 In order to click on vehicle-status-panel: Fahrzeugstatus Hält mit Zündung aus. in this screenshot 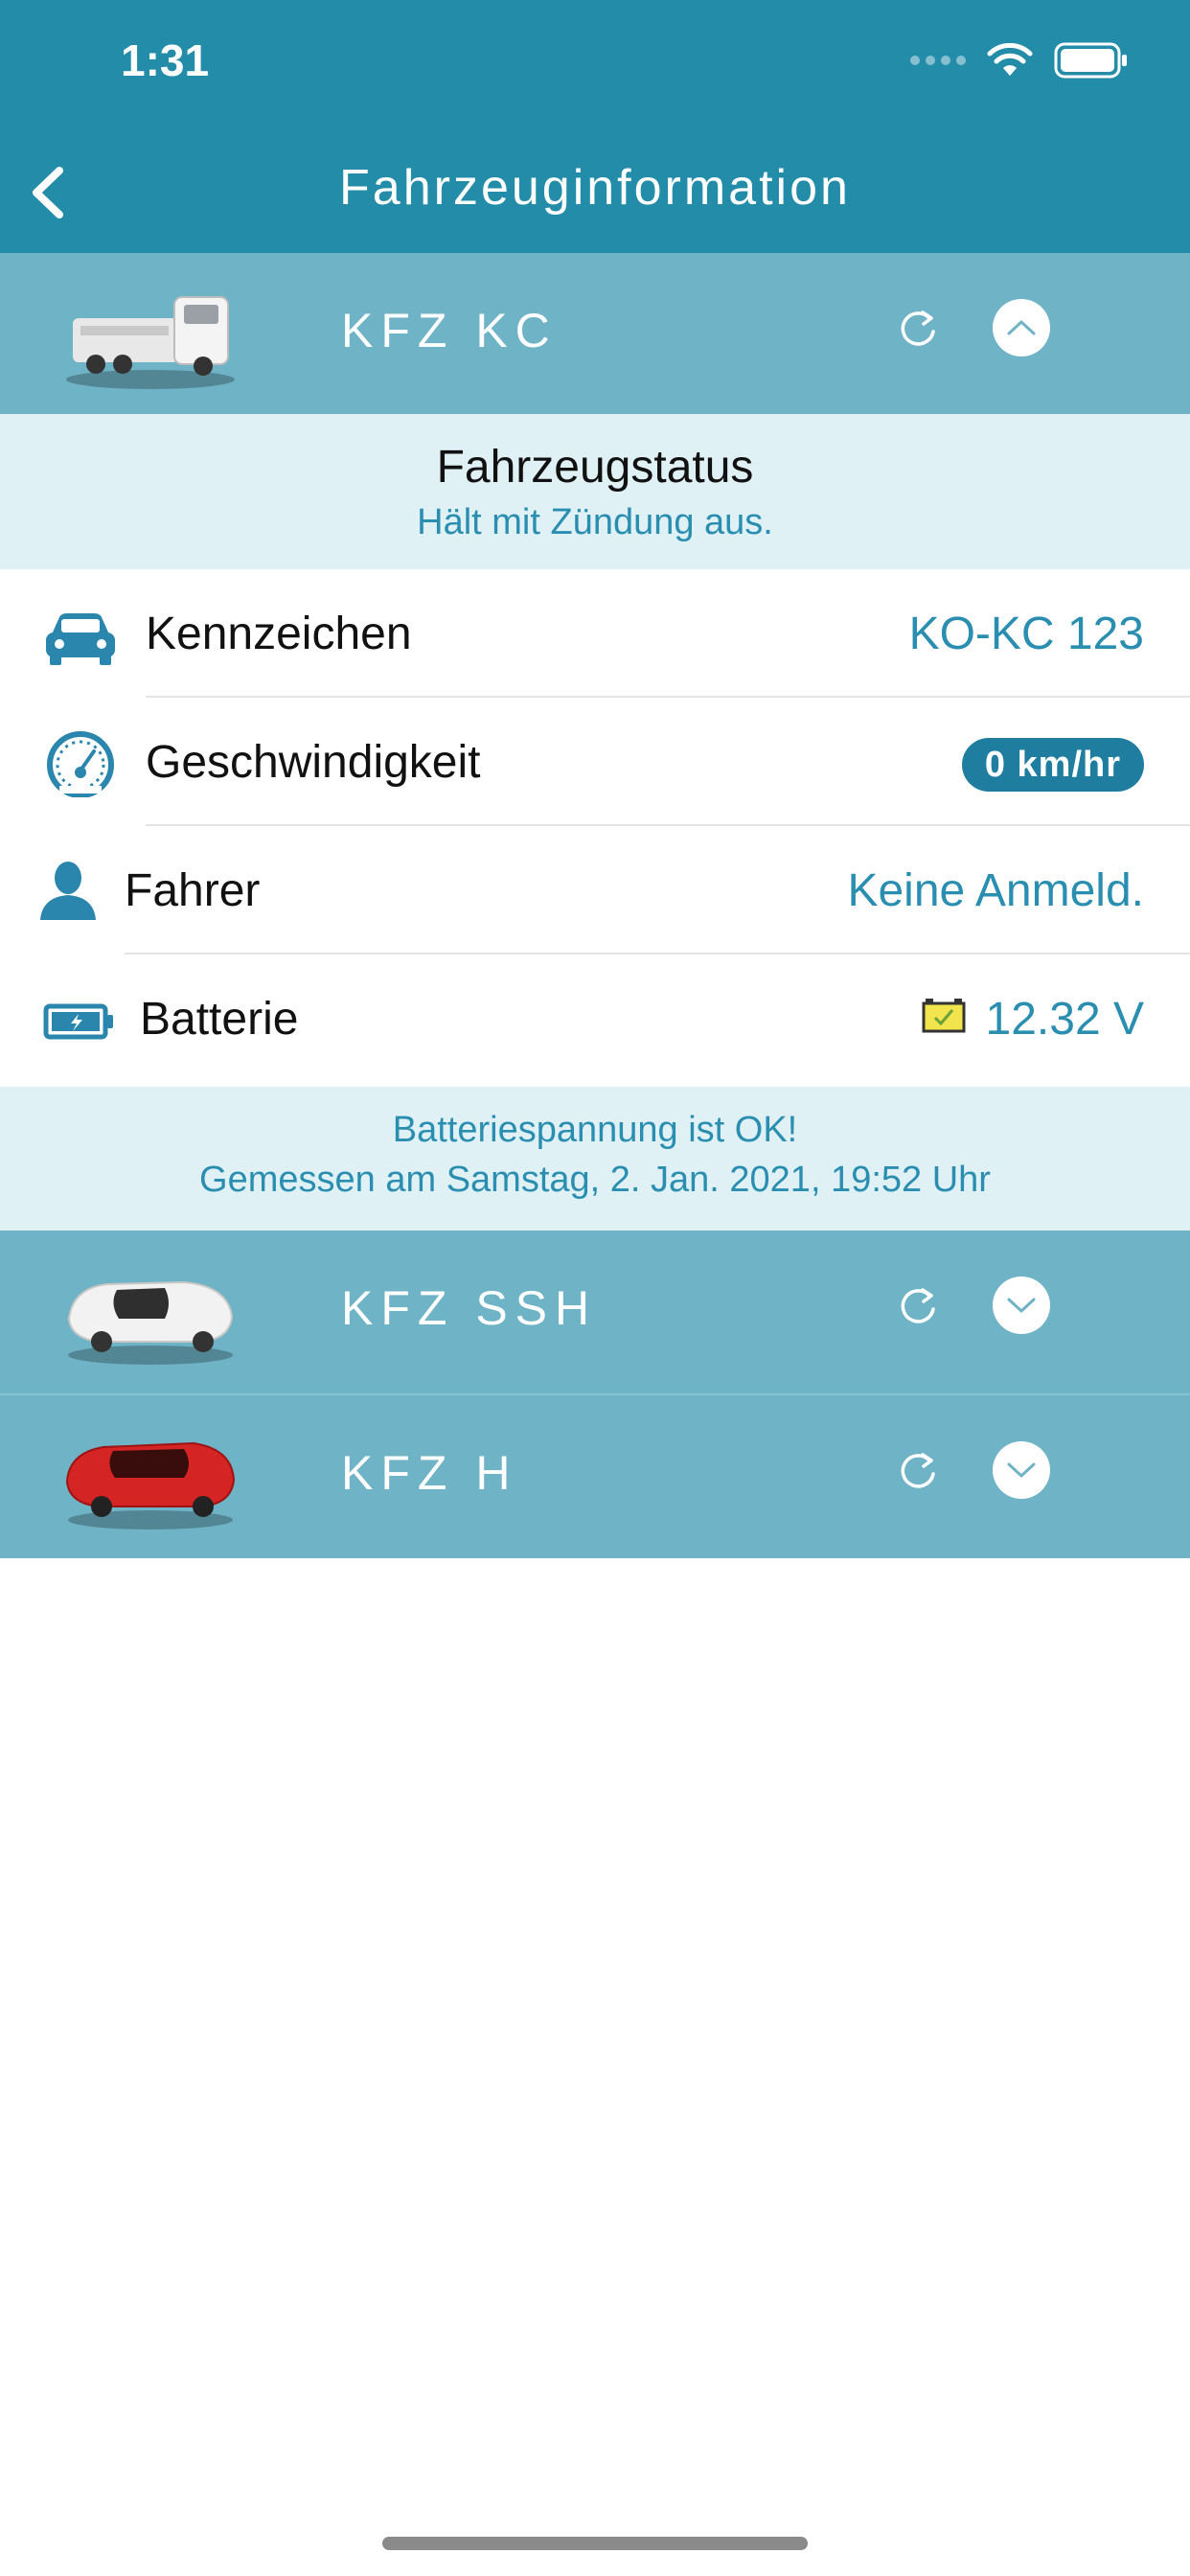, I will do `click(595, 491)`.